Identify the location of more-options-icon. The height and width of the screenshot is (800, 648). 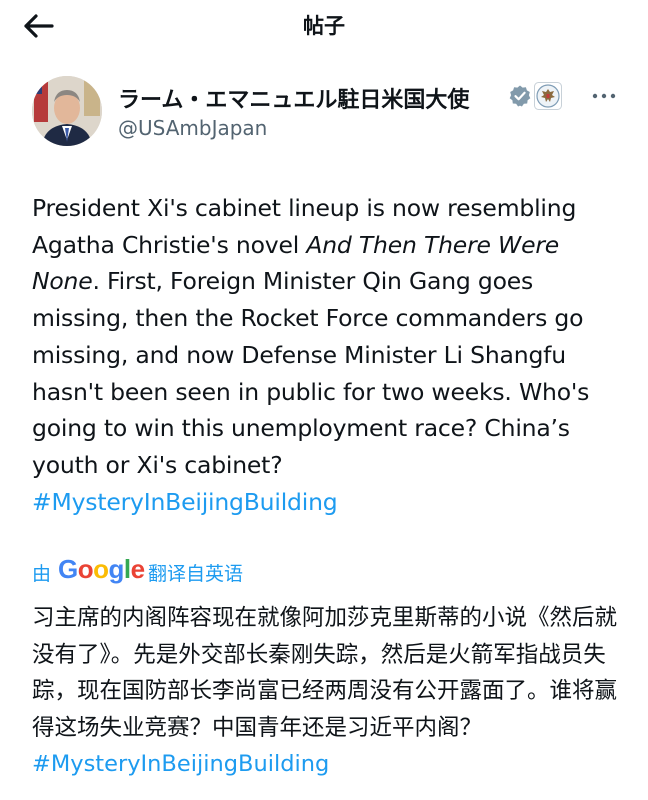
(604, 96).